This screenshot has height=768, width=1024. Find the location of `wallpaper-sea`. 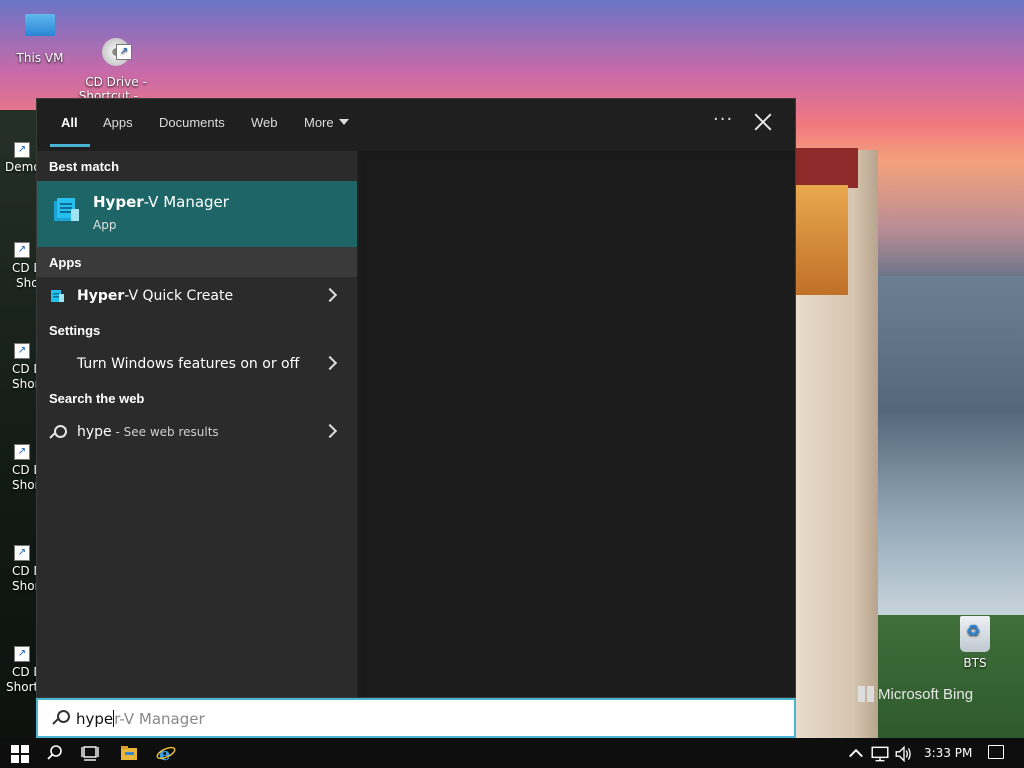

wallpaper-sea is located at coordinates (942, 446).